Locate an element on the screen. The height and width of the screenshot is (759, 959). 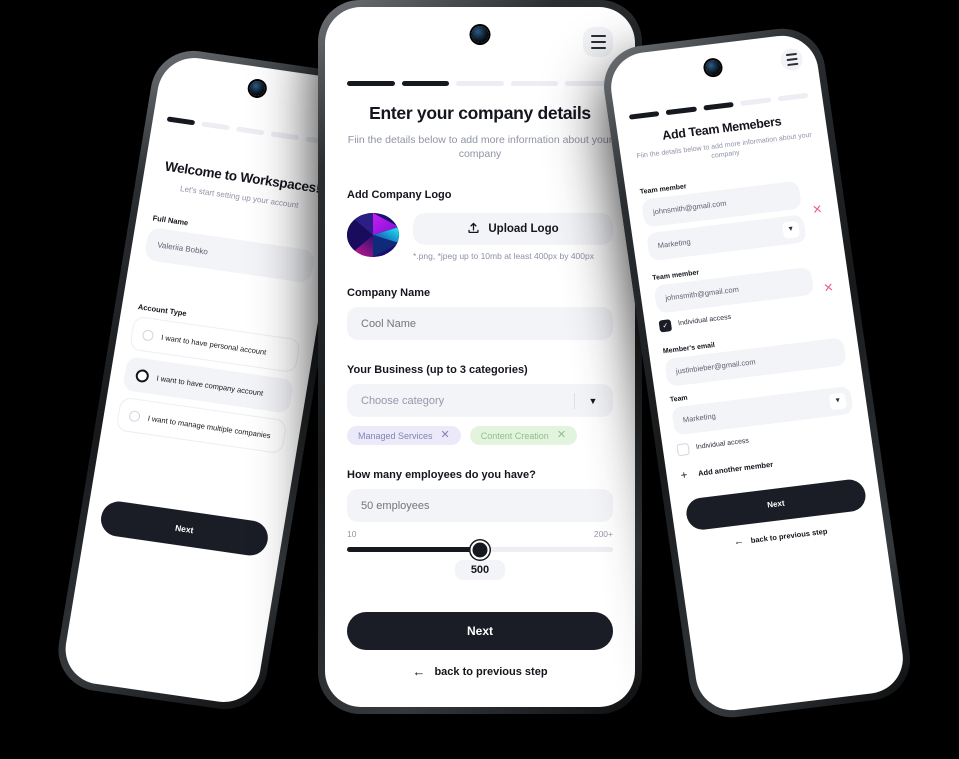
radio-icon-selected is located at coordinates (142, 375).